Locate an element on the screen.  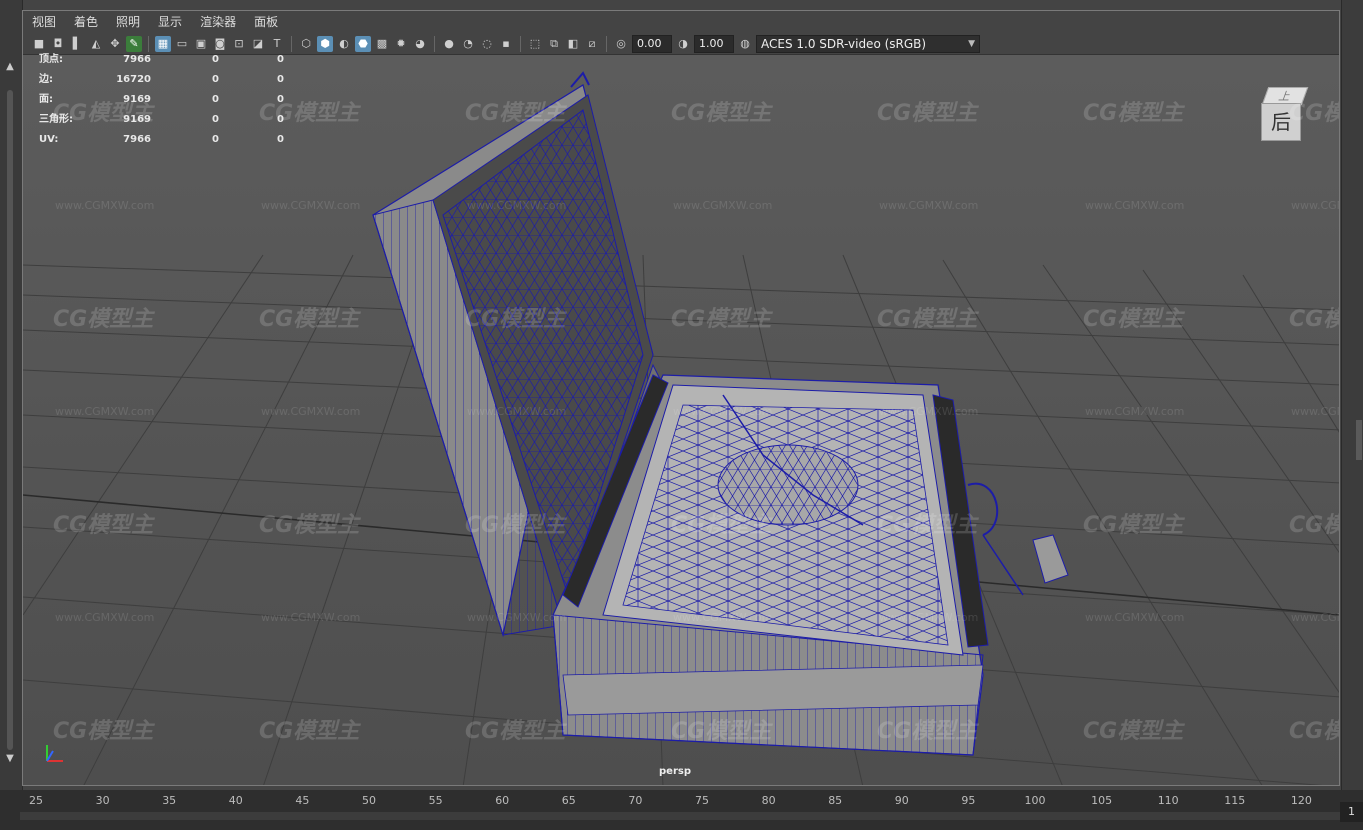
scroll-down-icon: ▼ is located at coordinates (10, 759).